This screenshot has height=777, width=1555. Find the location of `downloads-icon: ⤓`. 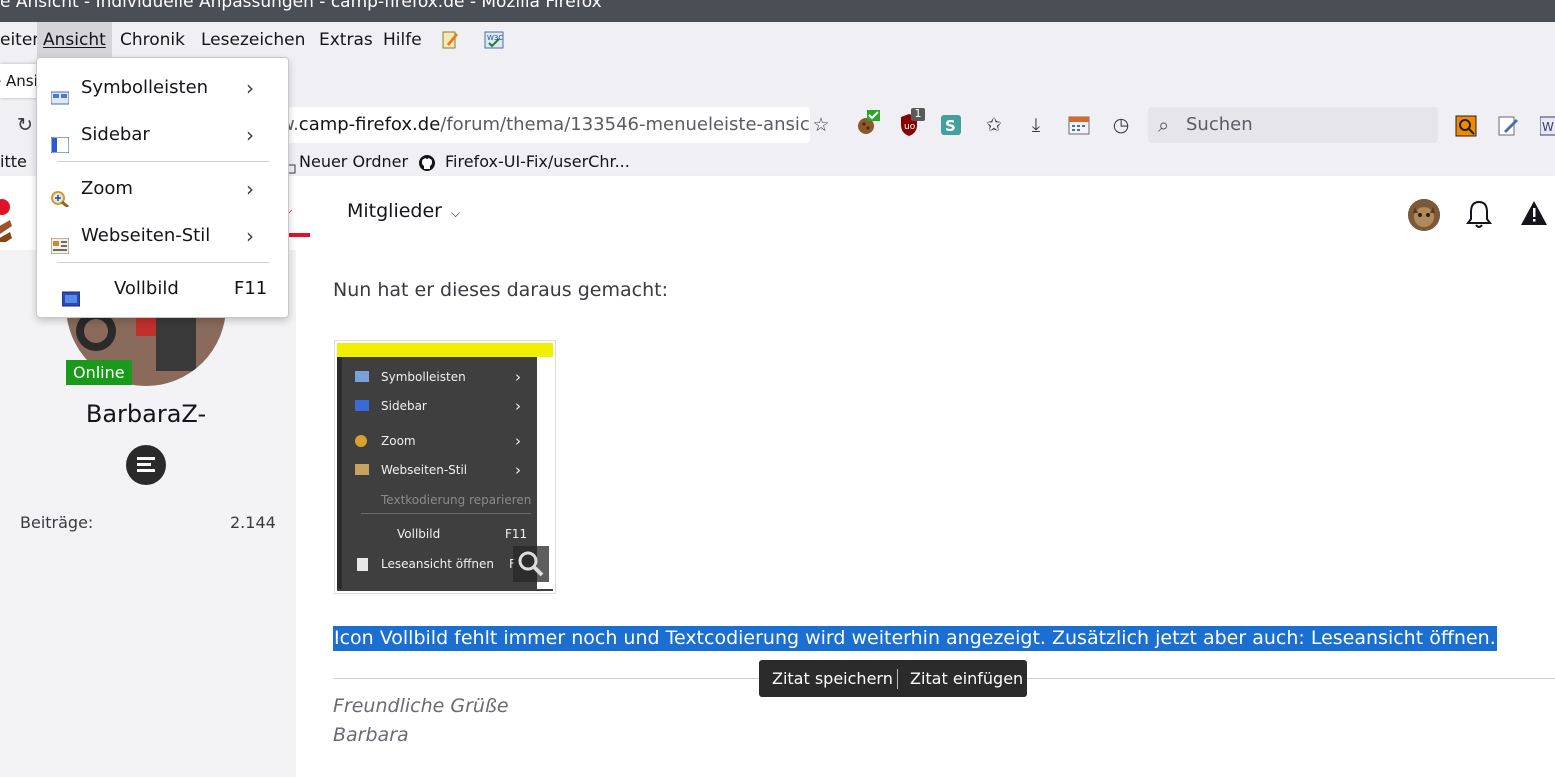

downloads-icon: ⤓ is located at coordinates (1036, 125).